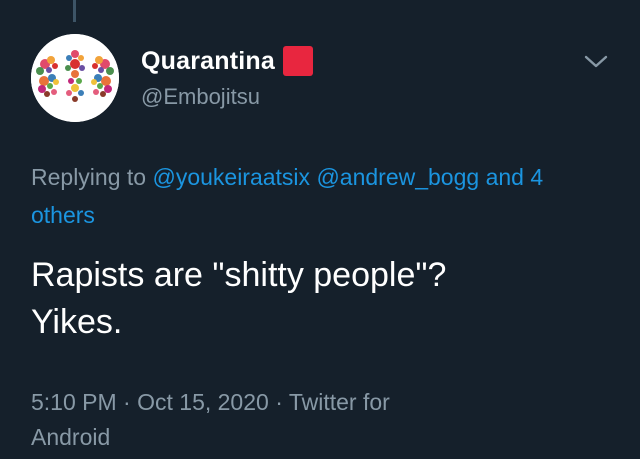 This screenshot has height=459, width=640. I want to click on author-name-row: Quarantina, so click(227, 61).